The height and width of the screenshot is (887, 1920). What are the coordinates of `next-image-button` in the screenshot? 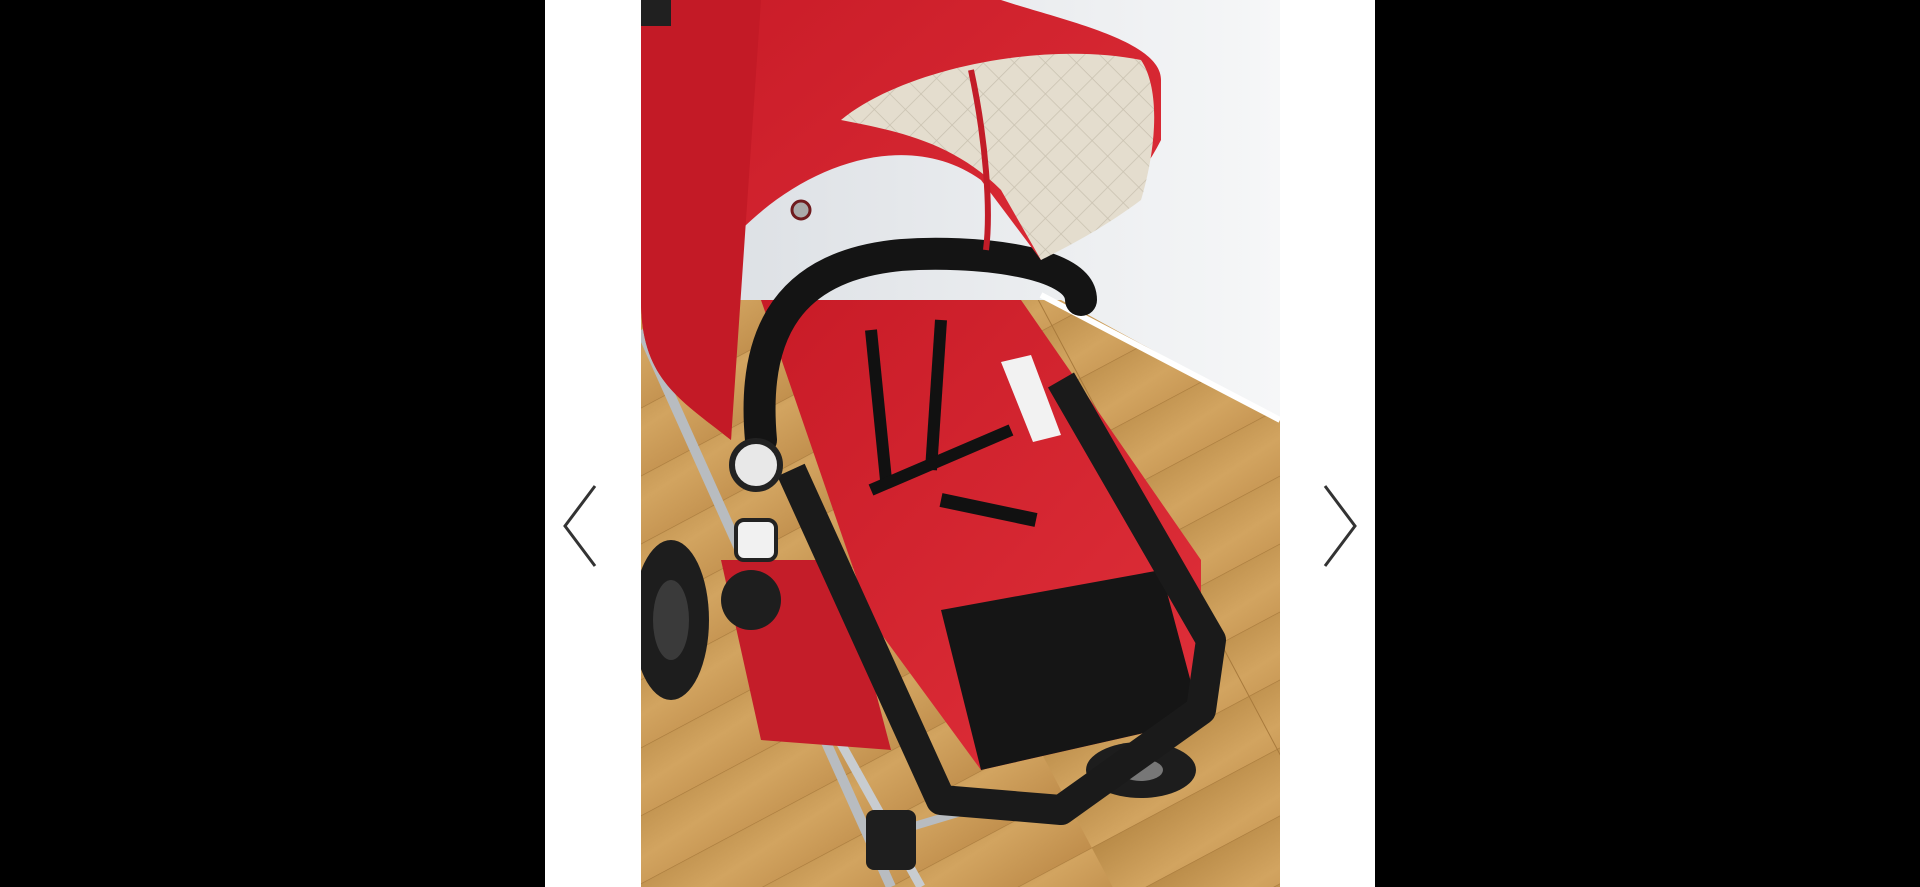 It's located at (1338, 526).